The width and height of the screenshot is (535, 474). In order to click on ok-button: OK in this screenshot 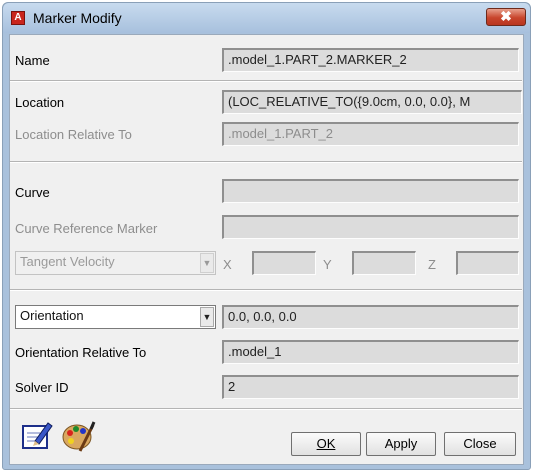, I will do `click(326, 444)`.